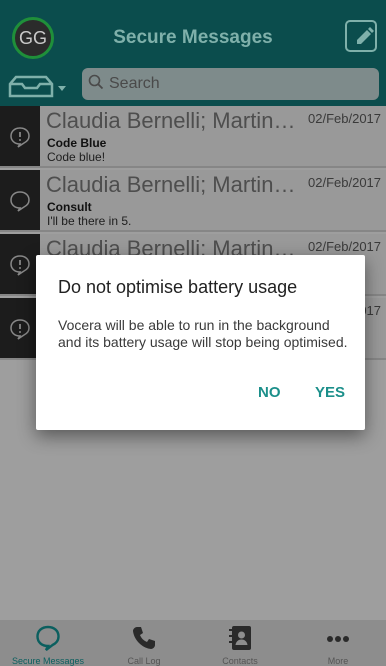 The height and width of the screenshot is (666, 386). What do you see at coordinates (69, 207) in the screenshot?
I see `message-subject: Consult` at bounding box center [69, 207].